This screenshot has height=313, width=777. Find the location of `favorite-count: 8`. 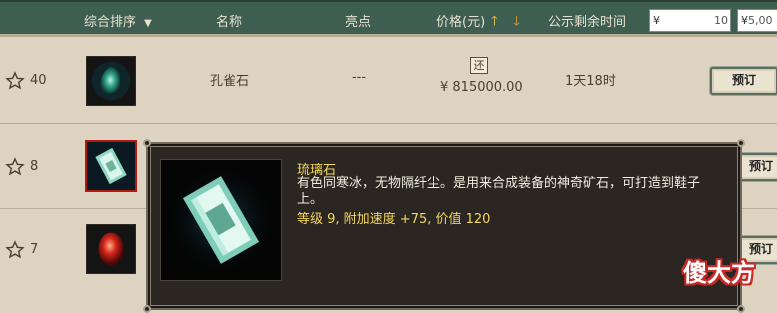

favorite-count: 8 is located at coordinates (34, 166).